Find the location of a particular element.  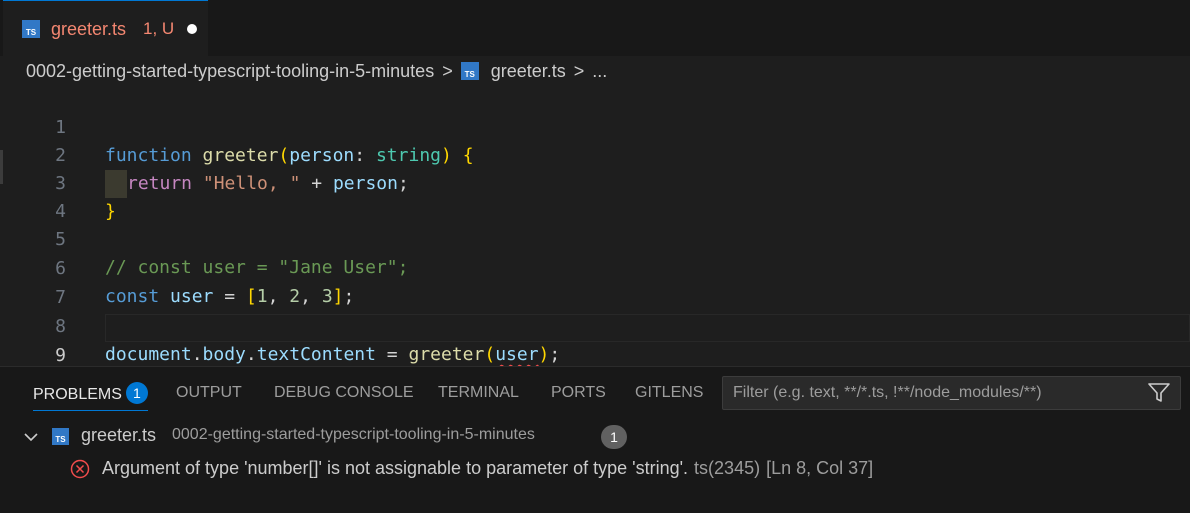

tab-label: TERMINAL is located at coordinates (478, 392).